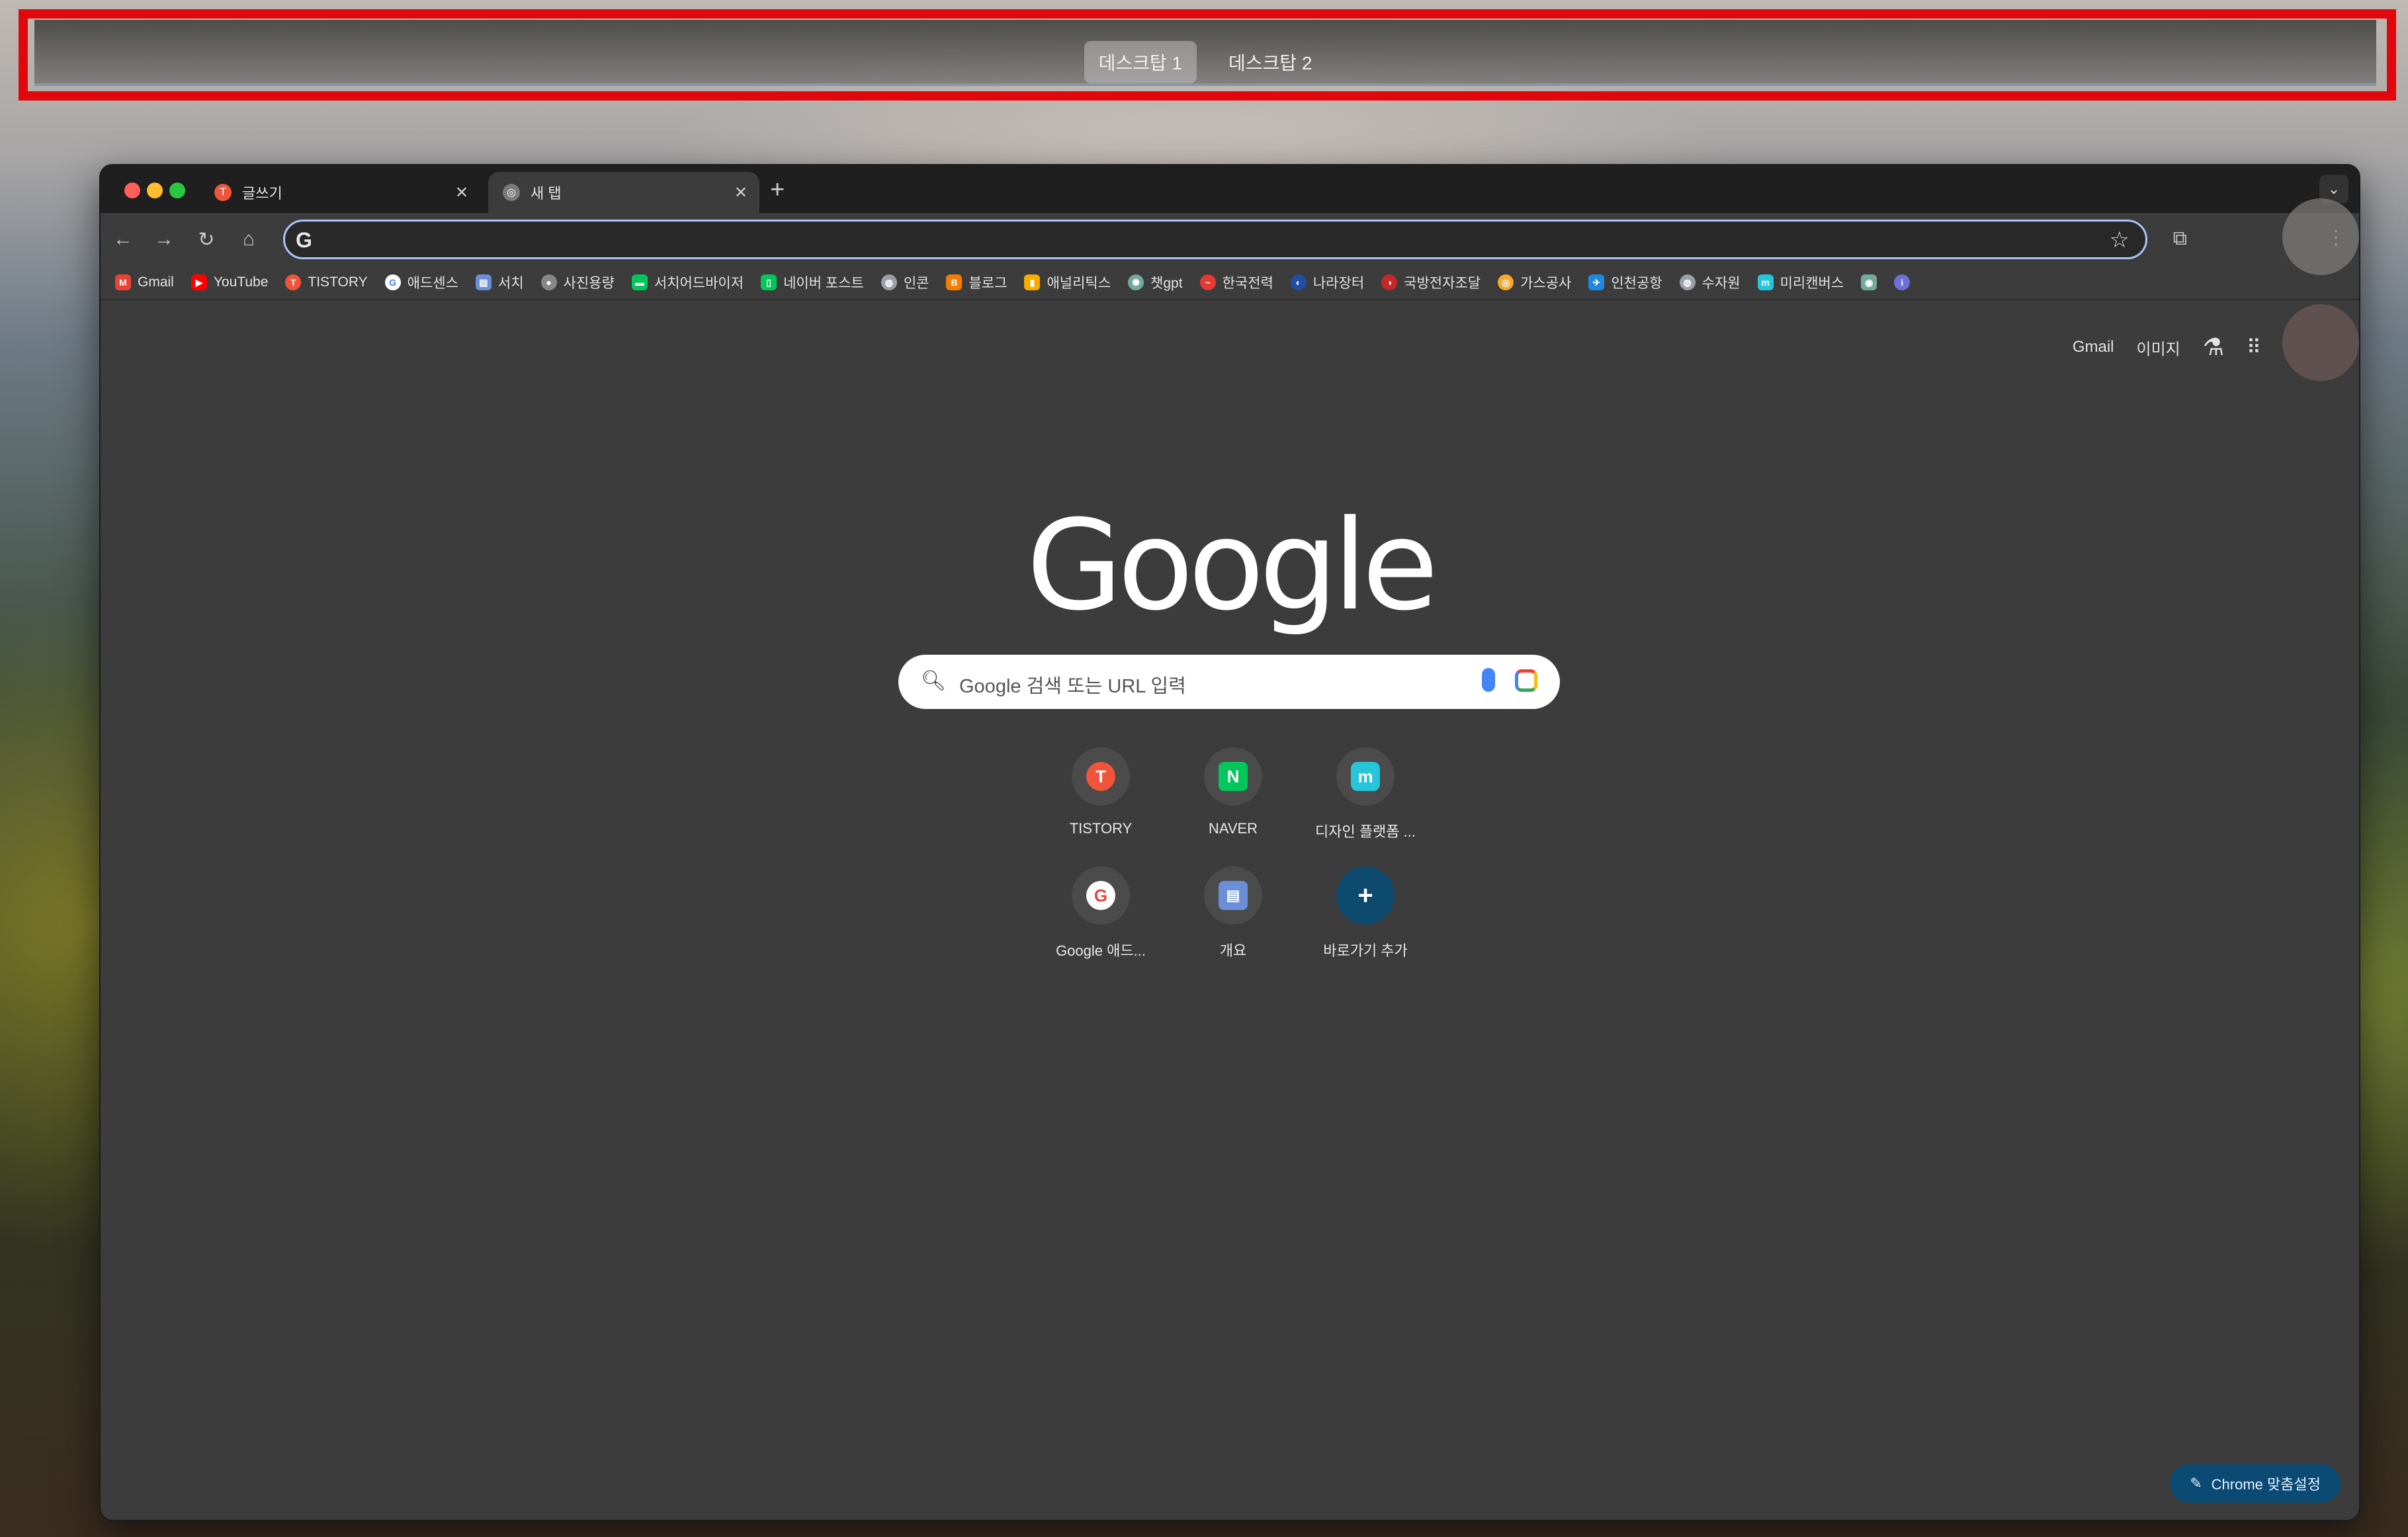 This screenshot has width=2408, height=1537. What do you see at coordinates (2158, 347) in the screenshot?
I see `images-link: 이미지` at bounding box center [2158, 347].